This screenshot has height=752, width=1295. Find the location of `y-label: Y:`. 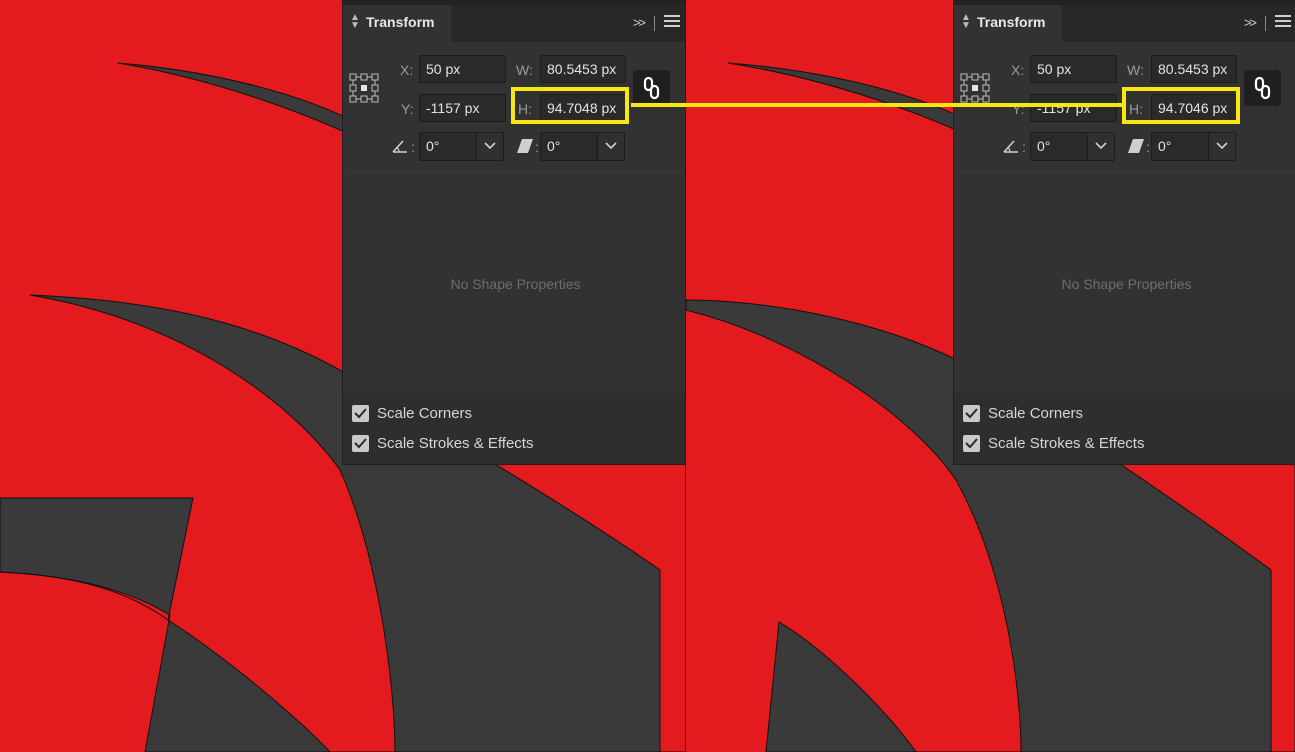

y-label: Y: is located at coordinates (407, 109).